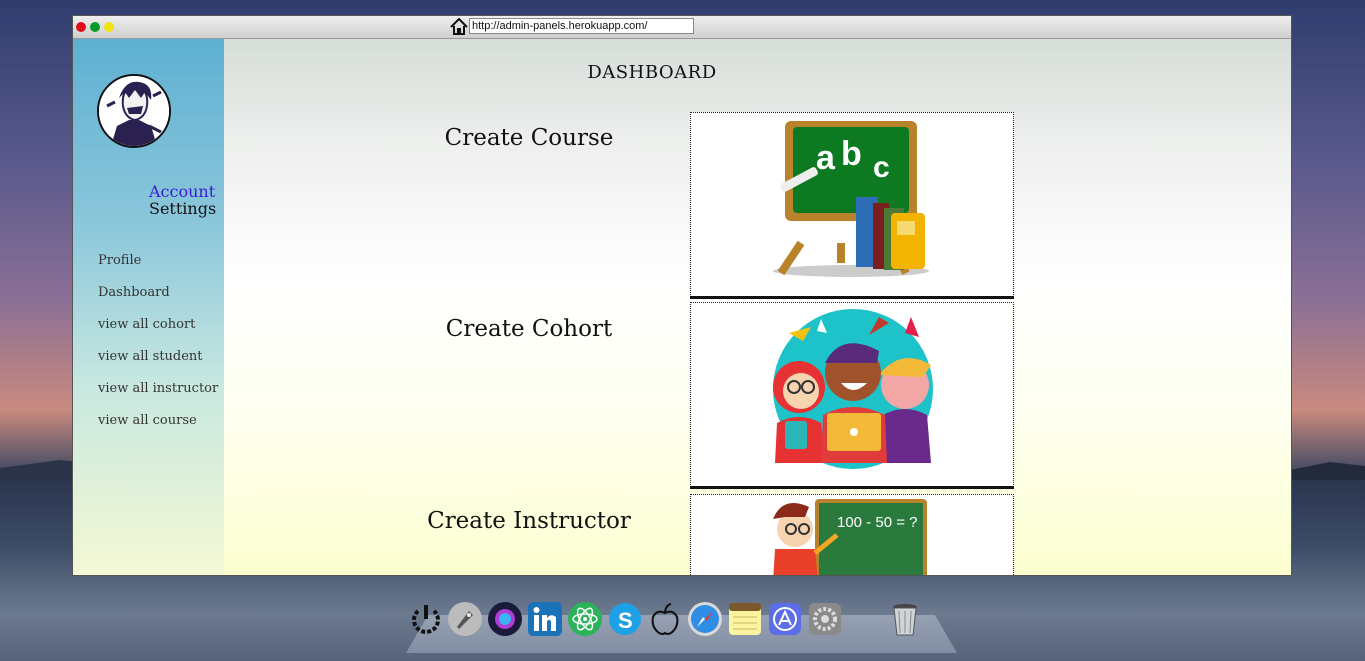  Describe the element at coordinates (158, 299) in the screenshot. I see `sidebar-item-dashboard: Dashboard` at that location.